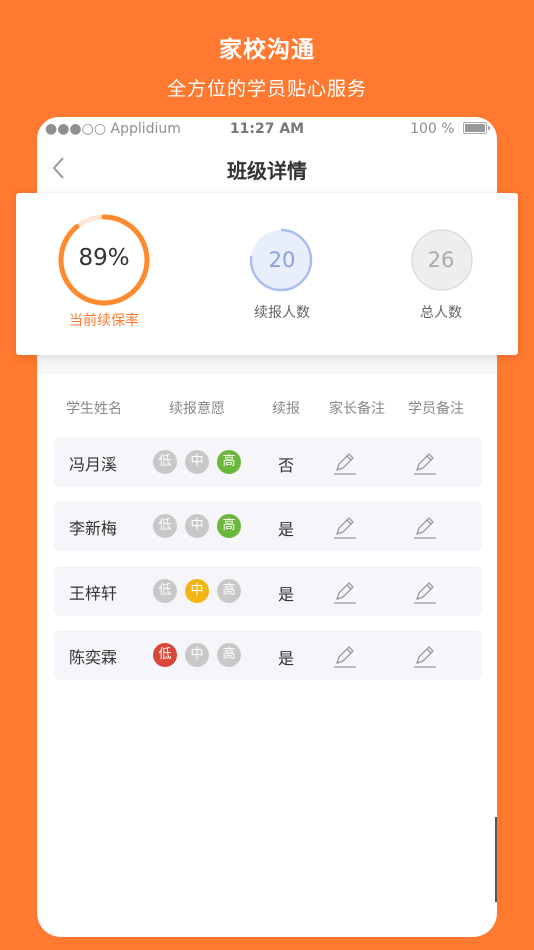  What do you see at coordinates (267, 50) in the screenshot?
I see `promo-title: 家校沟通` at bounding box center [267, 50].